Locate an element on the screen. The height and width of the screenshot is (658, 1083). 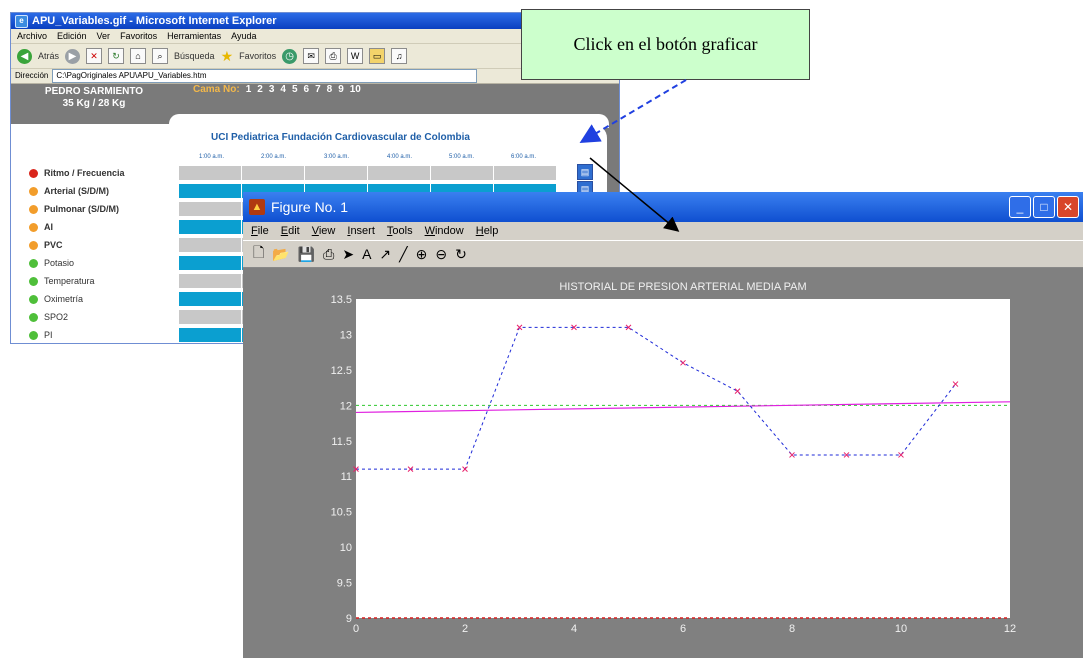
zoom-in-icon: ⊕ is located at coordinates (422, 254).